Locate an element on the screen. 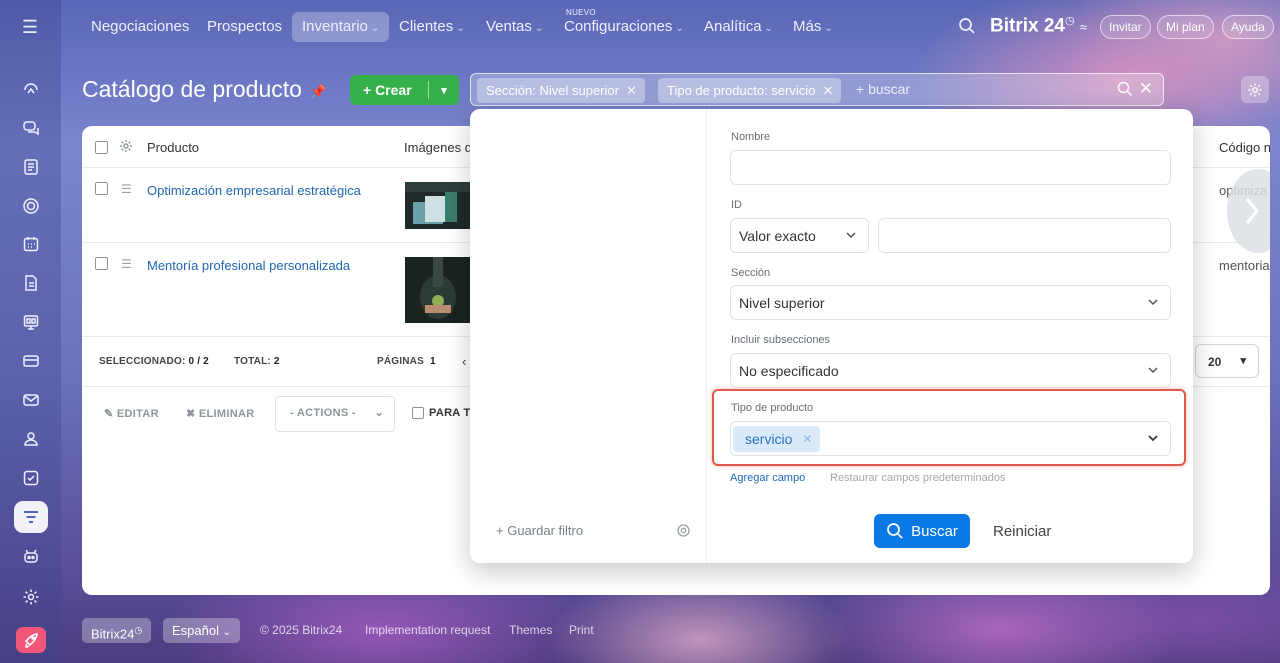 Image resolution: width=1280 pixels, height=663 pixels. save-filter-button: + Guardar filtro is located at coordinates (539, 530).